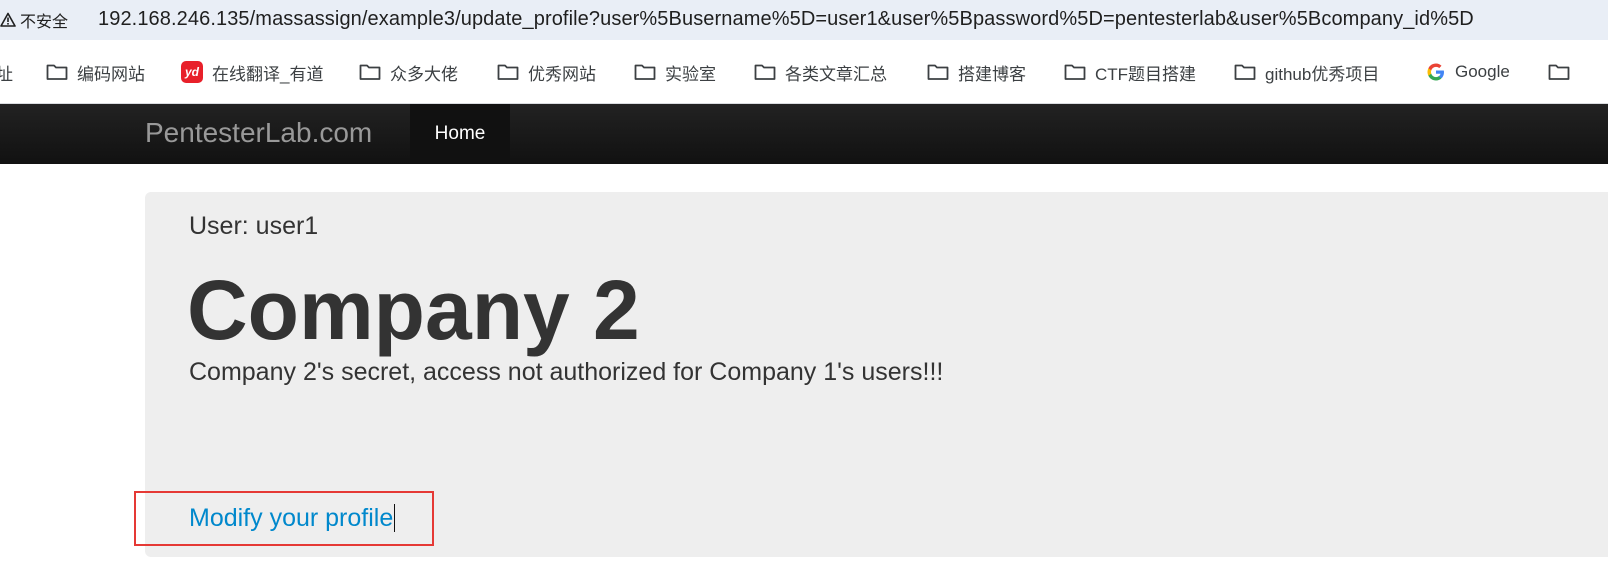 The width and height of the screenshot is (1608, 585). I want to click on bookmark-label: Google, so click(1482, 71).